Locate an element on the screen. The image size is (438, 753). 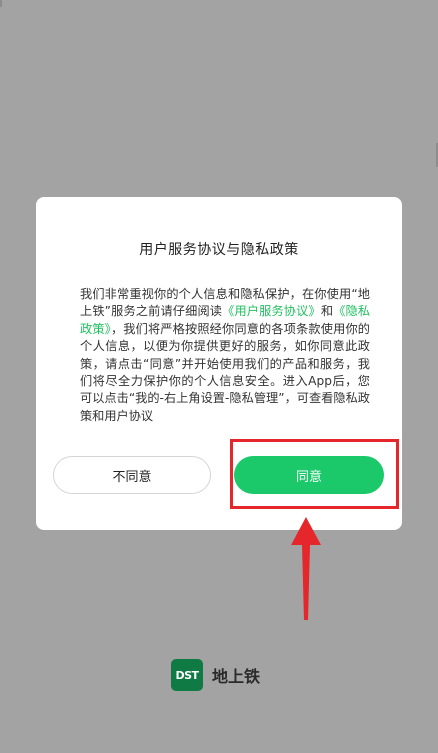
dialog-title: 用户服务协议与隐私政策 is located at coordinates (219, 250).